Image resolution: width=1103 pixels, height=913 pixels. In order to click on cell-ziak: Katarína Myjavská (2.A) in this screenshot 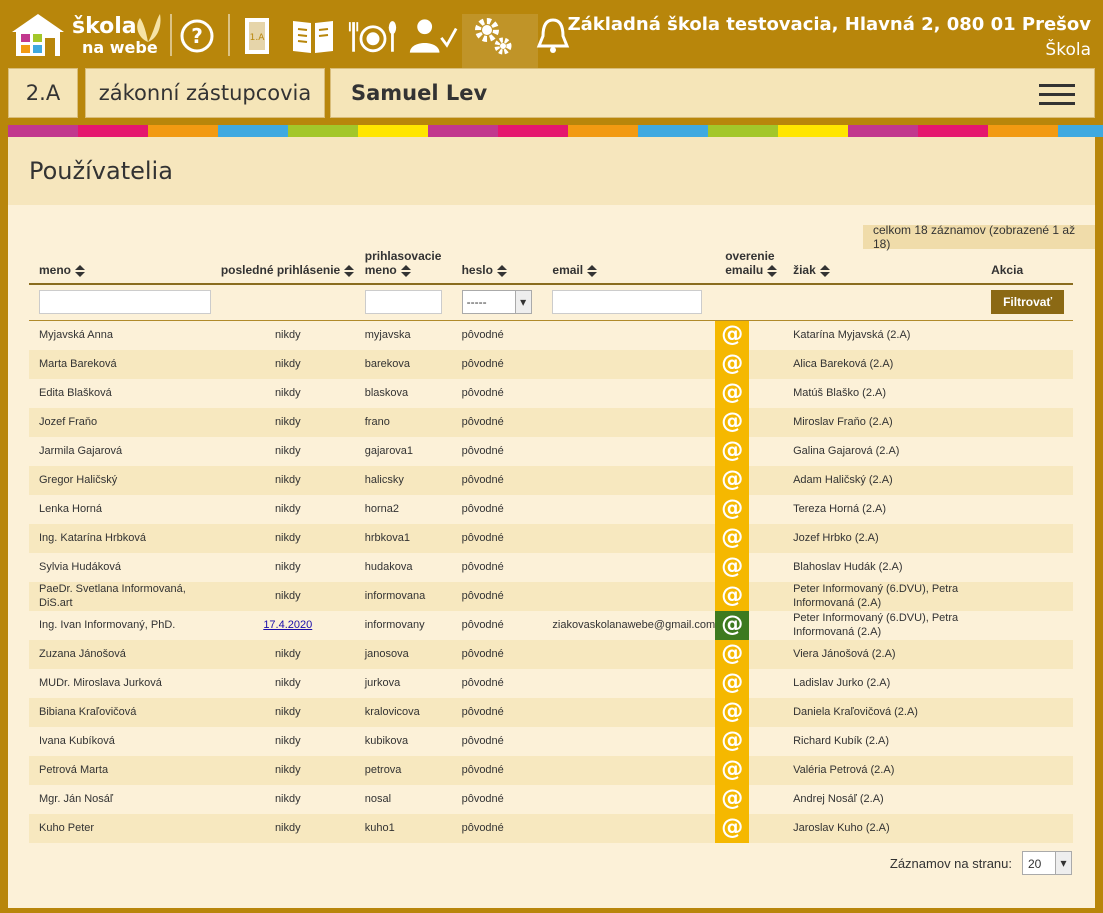, I will do `click(852, 335)`.